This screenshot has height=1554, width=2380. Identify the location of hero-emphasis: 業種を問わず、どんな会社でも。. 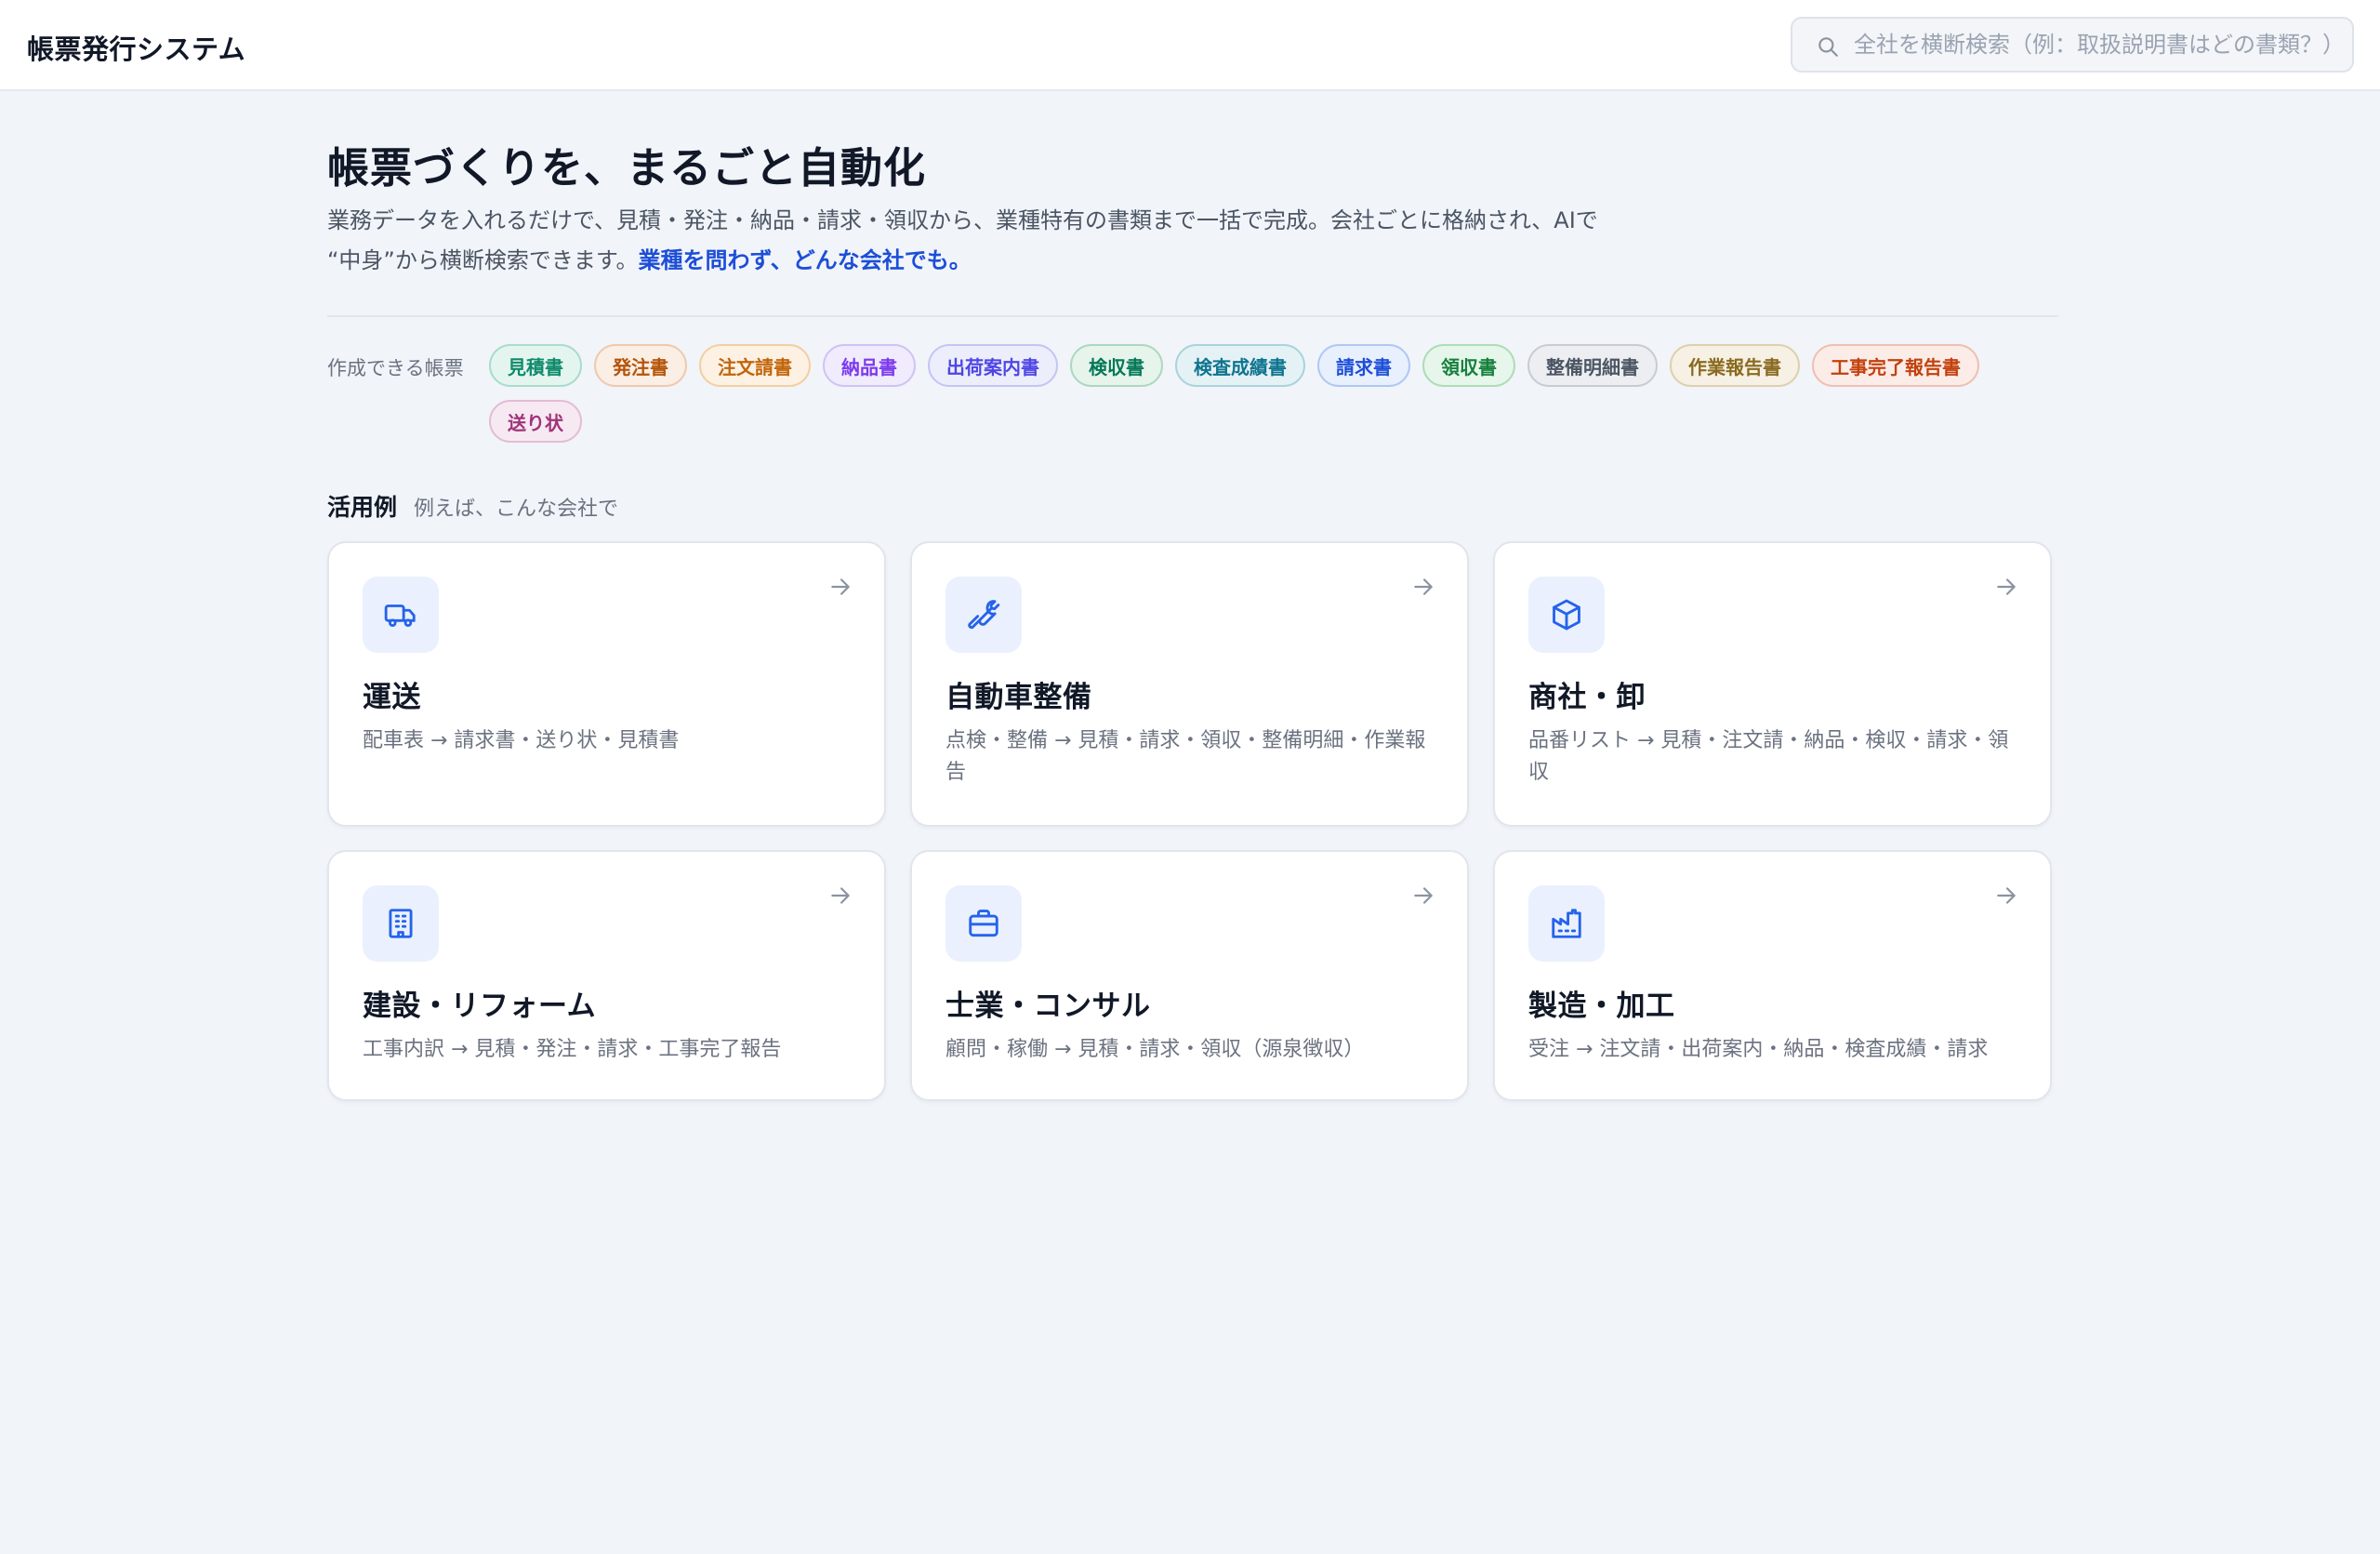
(805, 260).